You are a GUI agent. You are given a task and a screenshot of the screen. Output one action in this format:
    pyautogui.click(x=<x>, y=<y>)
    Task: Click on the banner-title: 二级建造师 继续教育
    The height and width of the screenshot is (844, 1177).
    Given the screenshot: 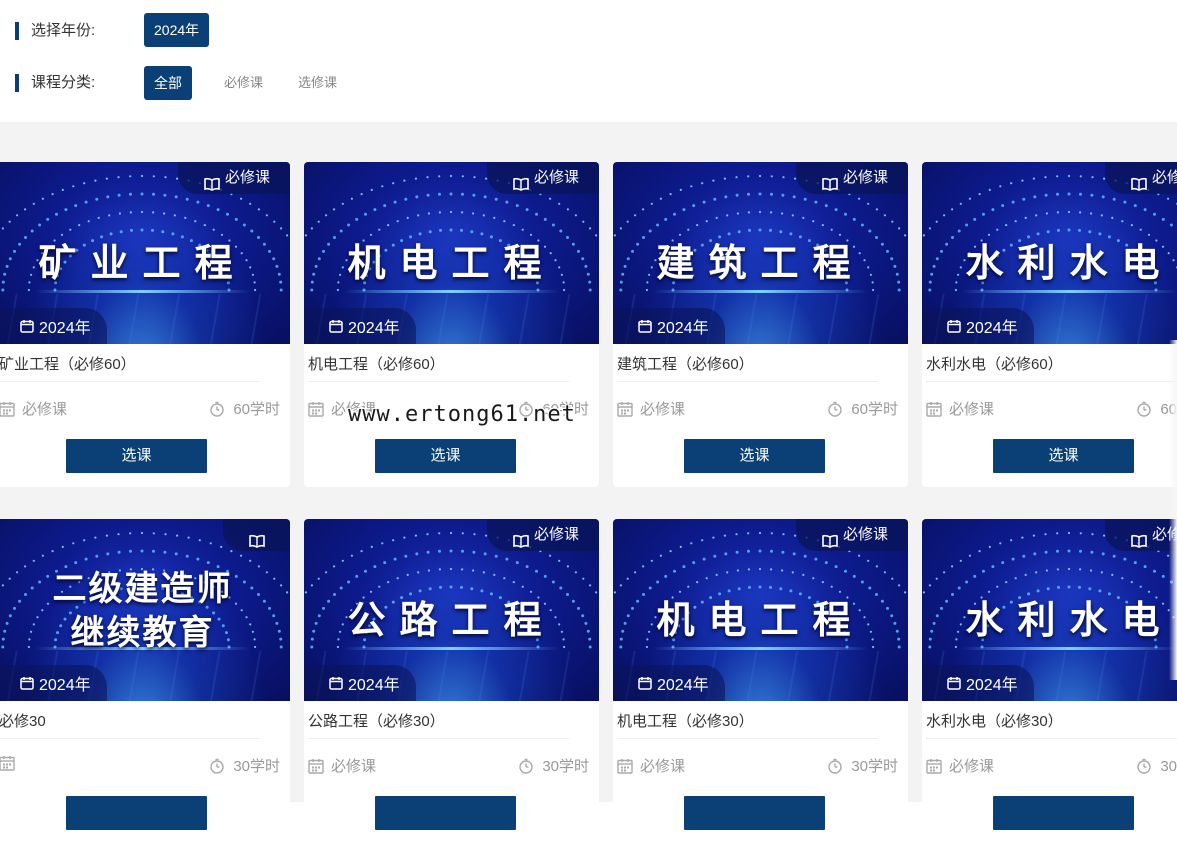 What is the action you would take?
    pyautogui.click(x=145, y=611)
    